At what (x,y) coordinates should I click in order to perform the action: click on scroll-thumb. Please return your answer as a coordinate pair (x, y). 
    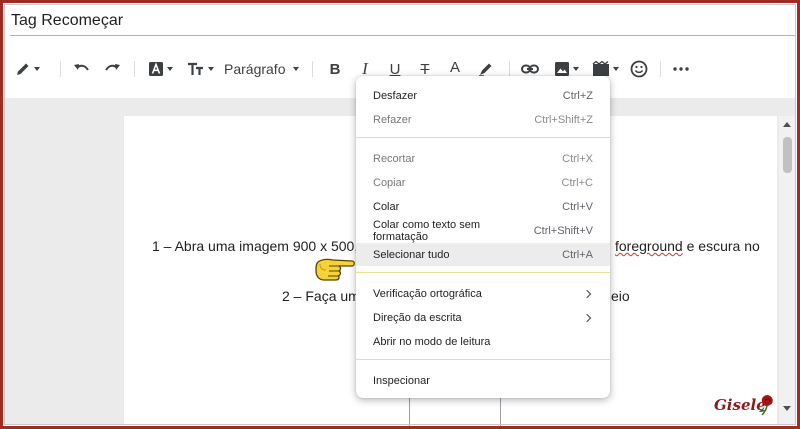
    Looking at the image, I should click on (787, 155).